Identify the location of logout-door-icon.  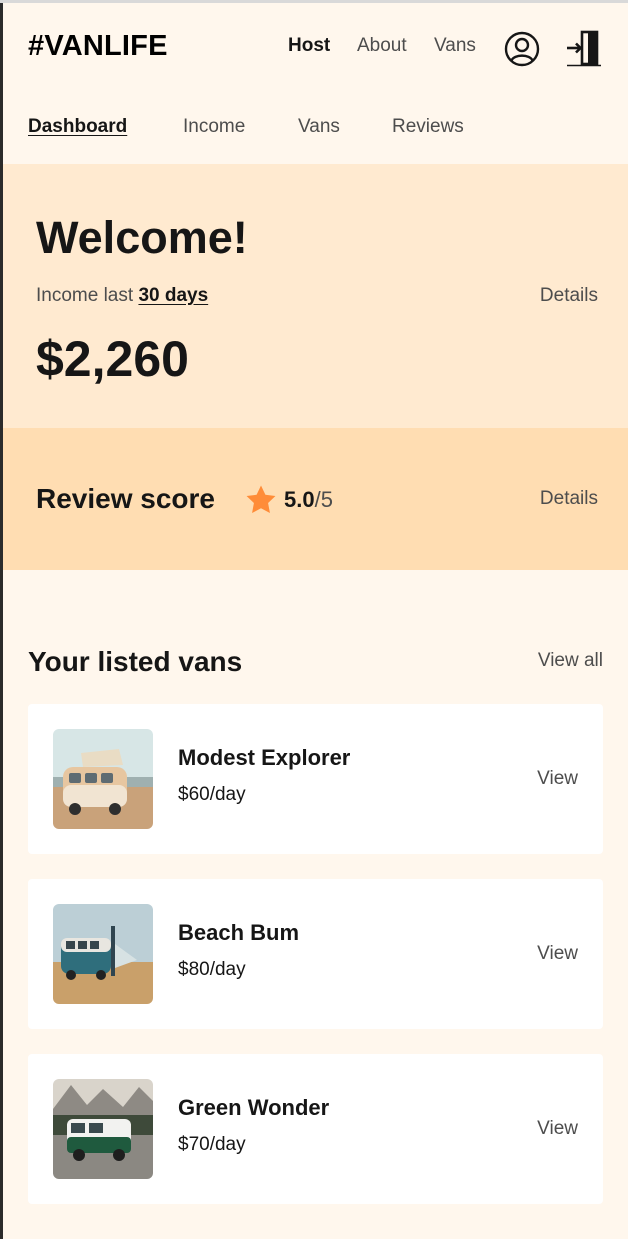
(584, 51).